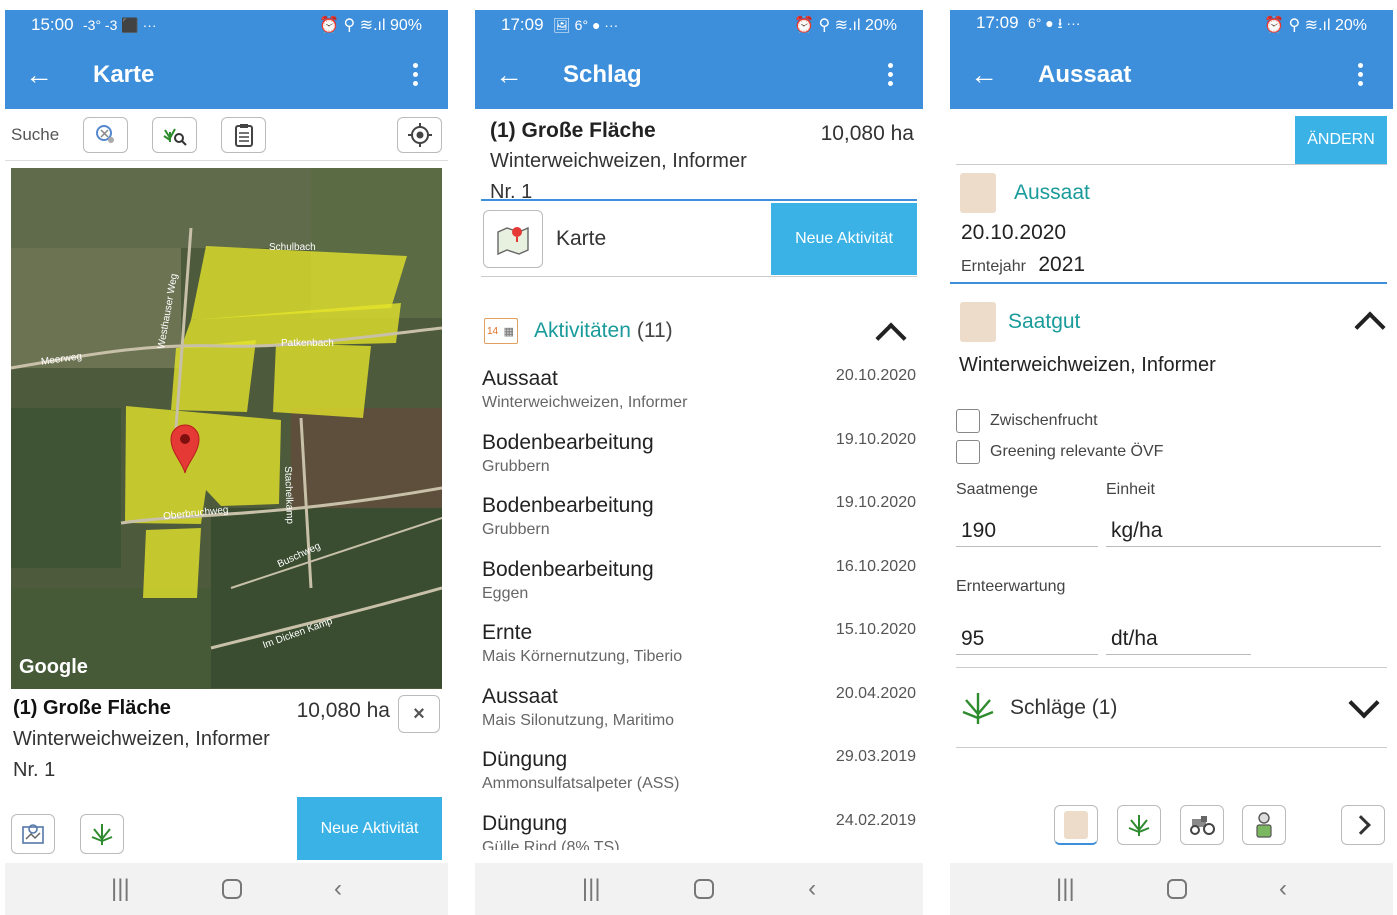 The image size is (1397, 915). I want to click on aussaat-title: Aussaat, so click(1052, 192).